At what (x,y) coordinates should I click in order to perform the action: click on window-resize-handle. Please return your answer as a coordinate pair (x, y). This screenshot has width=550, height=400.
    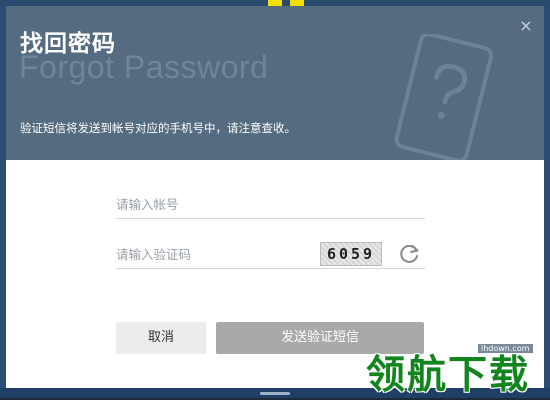
    Looking at the image, I should click on (275, 393).